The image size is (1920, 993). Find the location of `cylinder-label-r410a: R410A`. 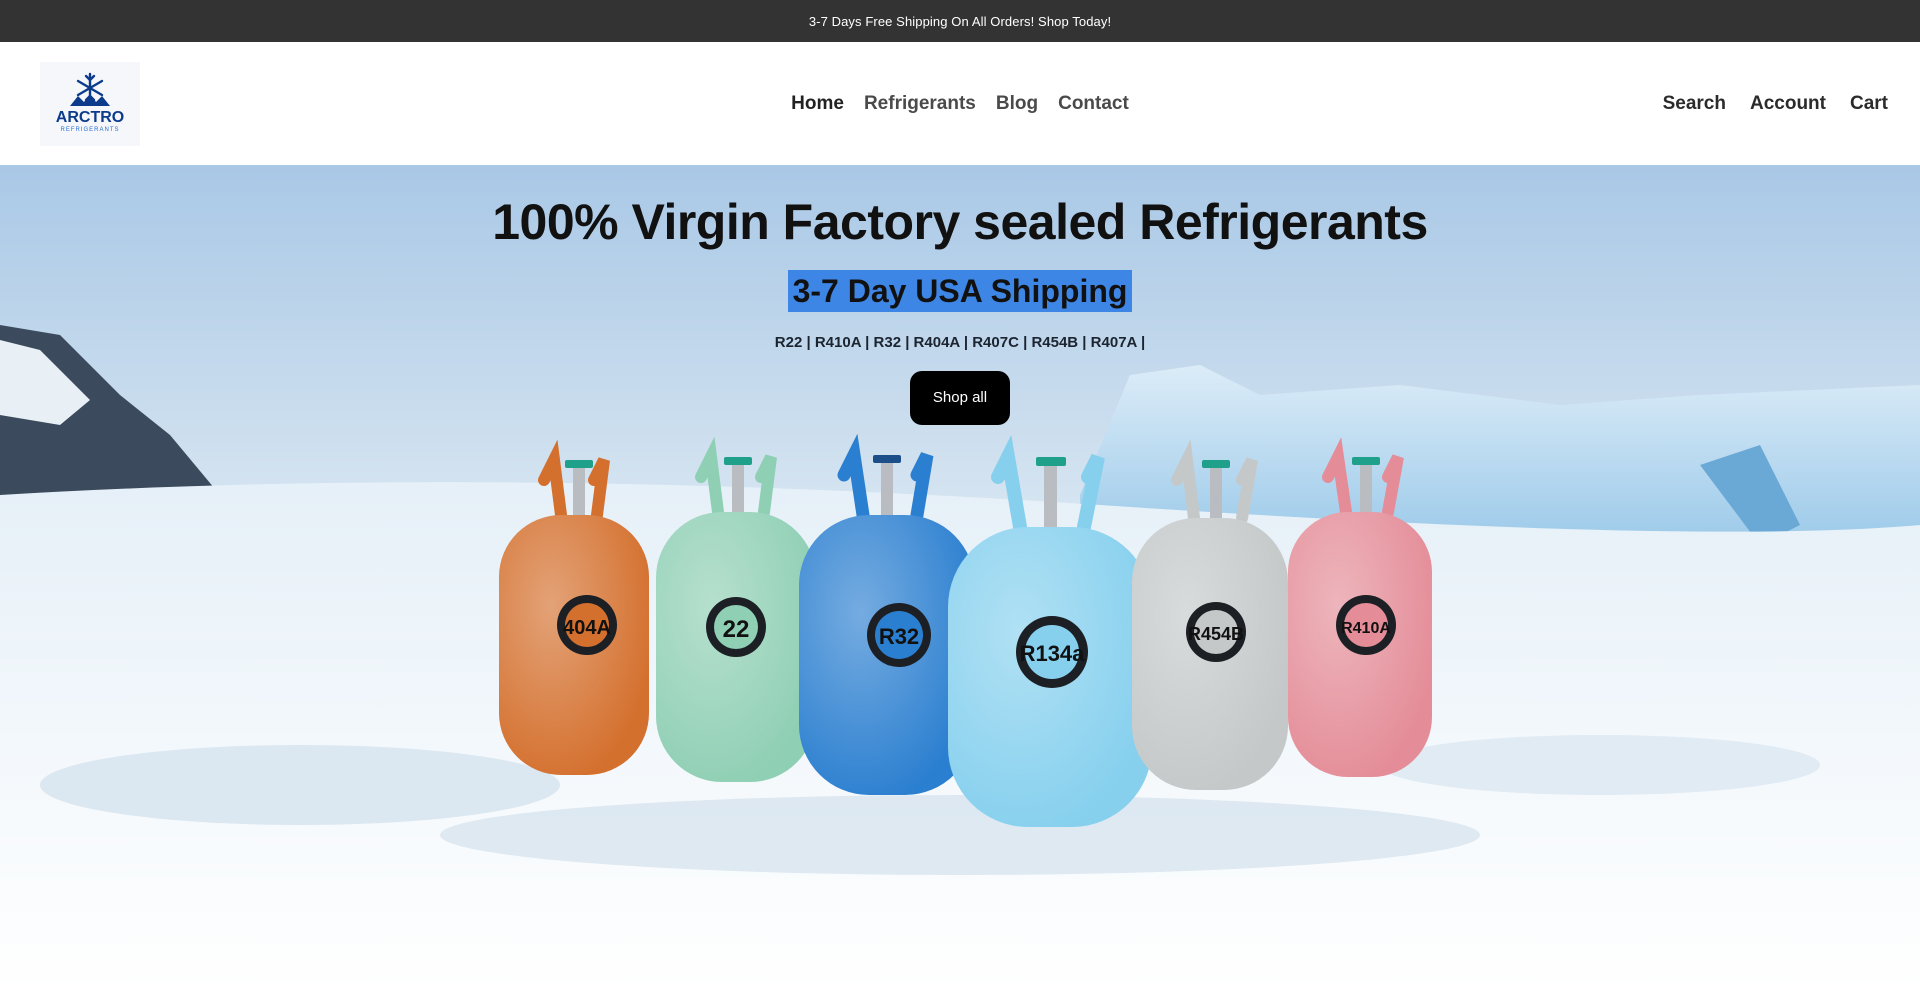

cylinder-label-r410a: R410A is located at coordinates (1366, 628).